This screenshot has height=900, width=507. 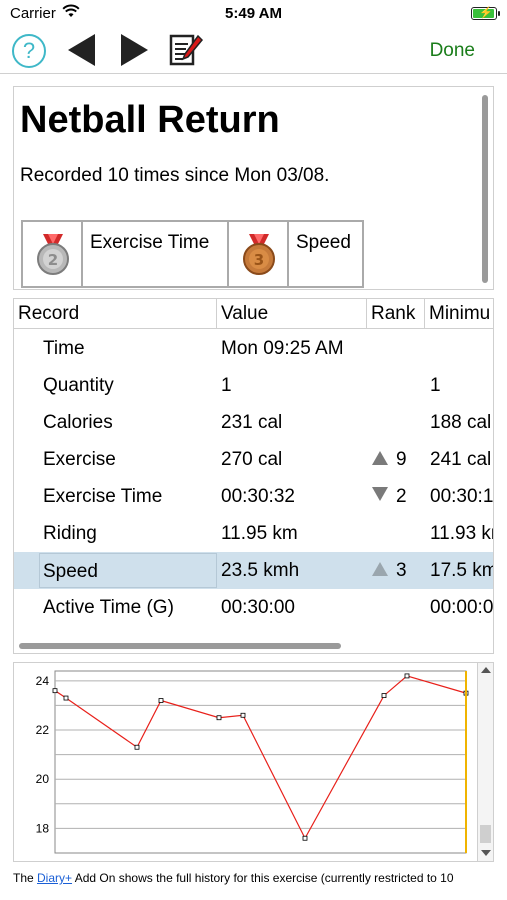 I want to click on badge-label-exercise-time: Exercise Time, so click(x=155, y=254).